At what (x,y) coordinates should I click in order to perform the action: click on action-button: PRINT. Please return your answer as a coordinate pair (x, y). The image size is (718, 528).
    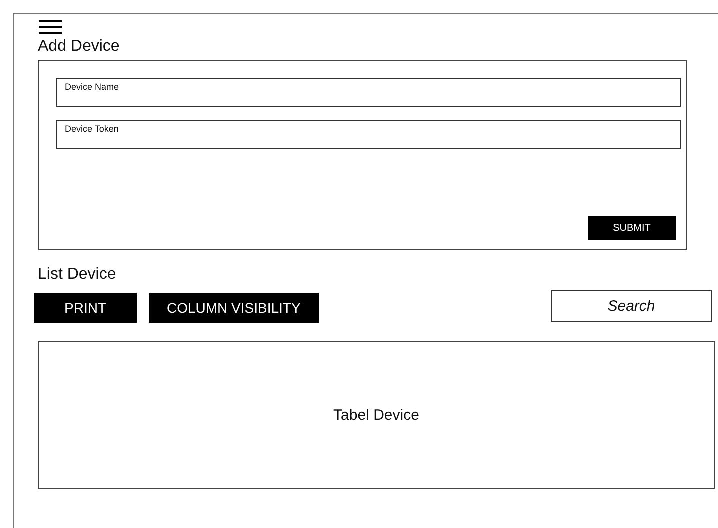
    Looking at the image, I should click on (85, 308).